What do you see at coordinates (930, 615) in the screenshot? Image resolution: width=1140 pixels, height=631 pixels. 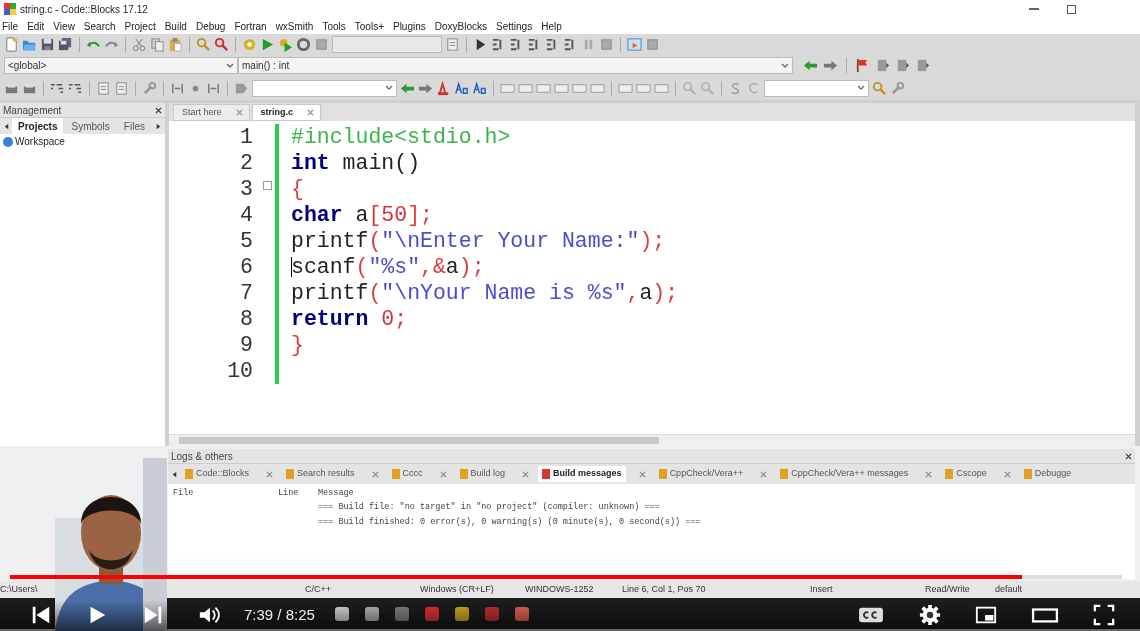 I see `settings-button` at bounding box center [930, 615].